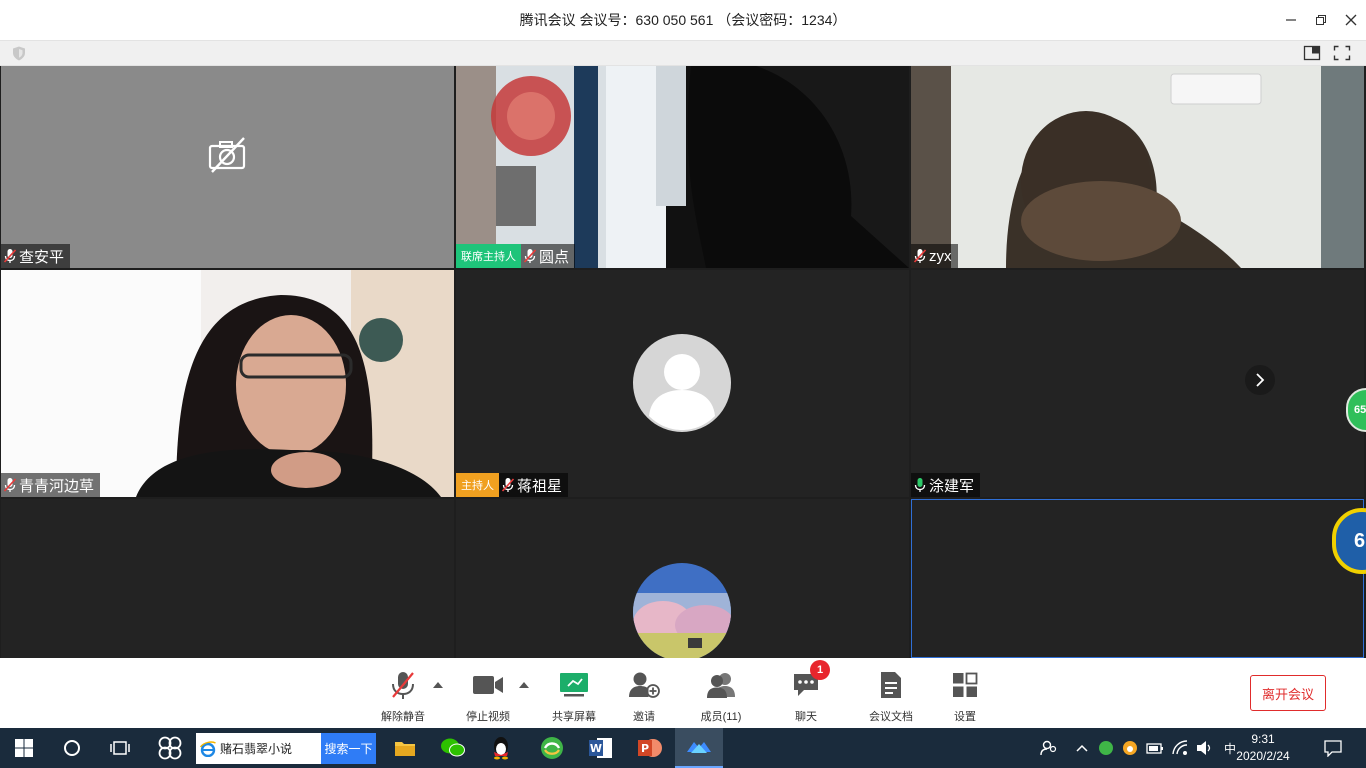 Image resolution: width=1366 pixels, height=768 pixels. What do you see at coordinates (1205, 748) in the screenshot?
I see `volume-icon` at bounding box center [1205, 748].